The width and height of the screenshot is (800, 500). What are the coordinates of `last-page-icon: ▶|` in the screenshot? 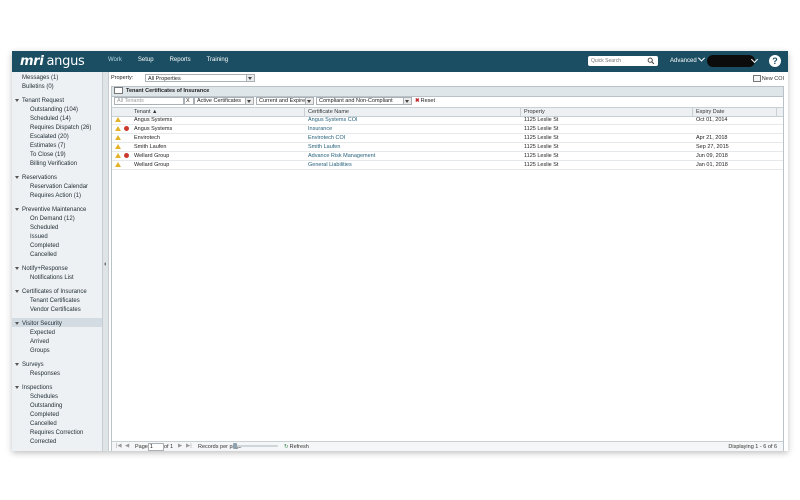 It's located at (189, 446).